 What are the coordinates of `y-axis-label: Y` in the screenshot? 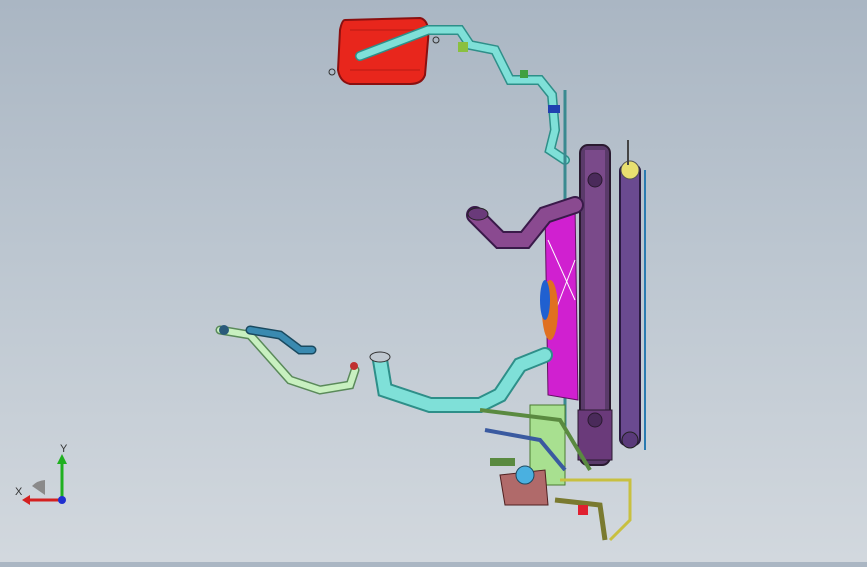 It's located at (64, 449).